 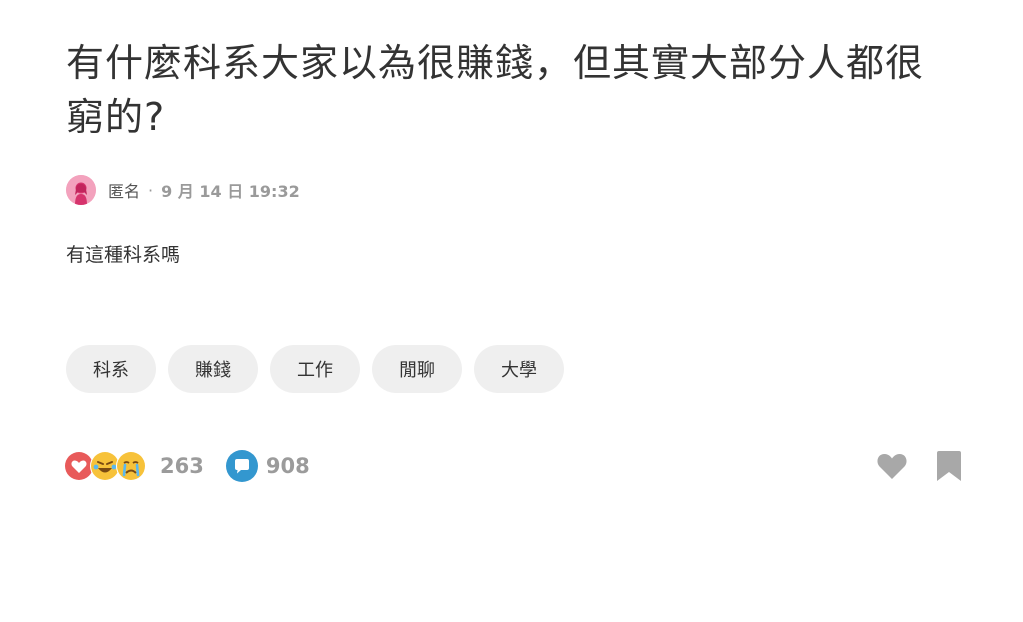 I want to click on post-timestamp: 9 月 14 日 19:32, so click(x=230, y=191).